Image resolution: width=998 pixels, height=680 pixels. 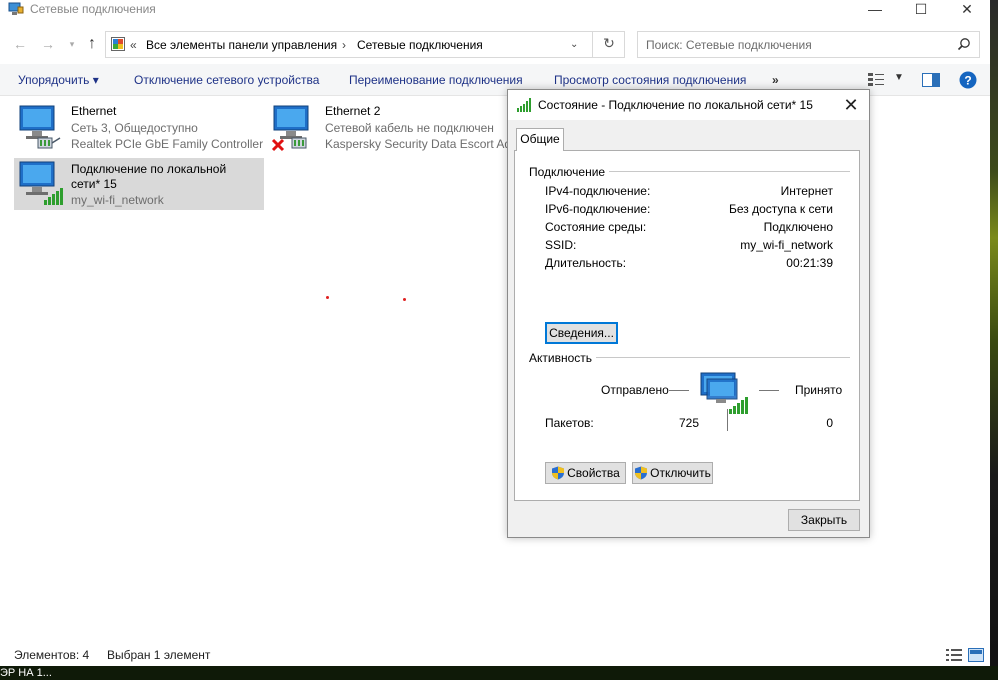 I want to click on status-bar: Элементов: 4 Выбран 1 элемент, so click(x=495, y=655).